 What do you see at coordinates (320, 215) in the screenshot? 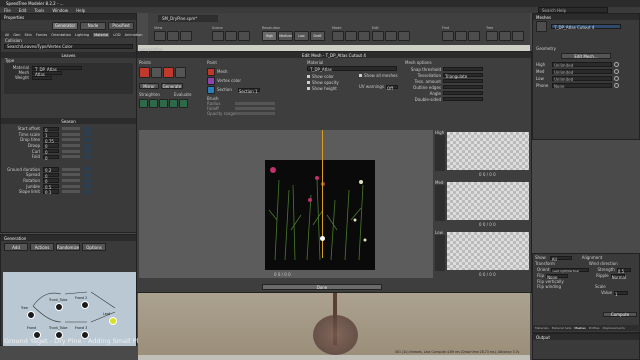
I see `atlas-texture` at bounding box center [320, 215].